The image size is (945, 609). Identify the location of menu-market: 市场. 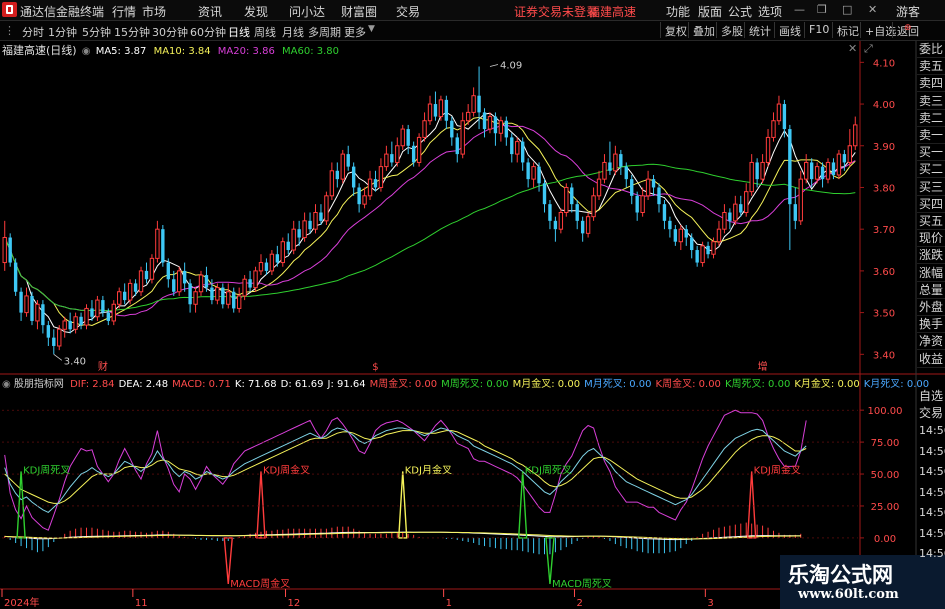
(154, 11).